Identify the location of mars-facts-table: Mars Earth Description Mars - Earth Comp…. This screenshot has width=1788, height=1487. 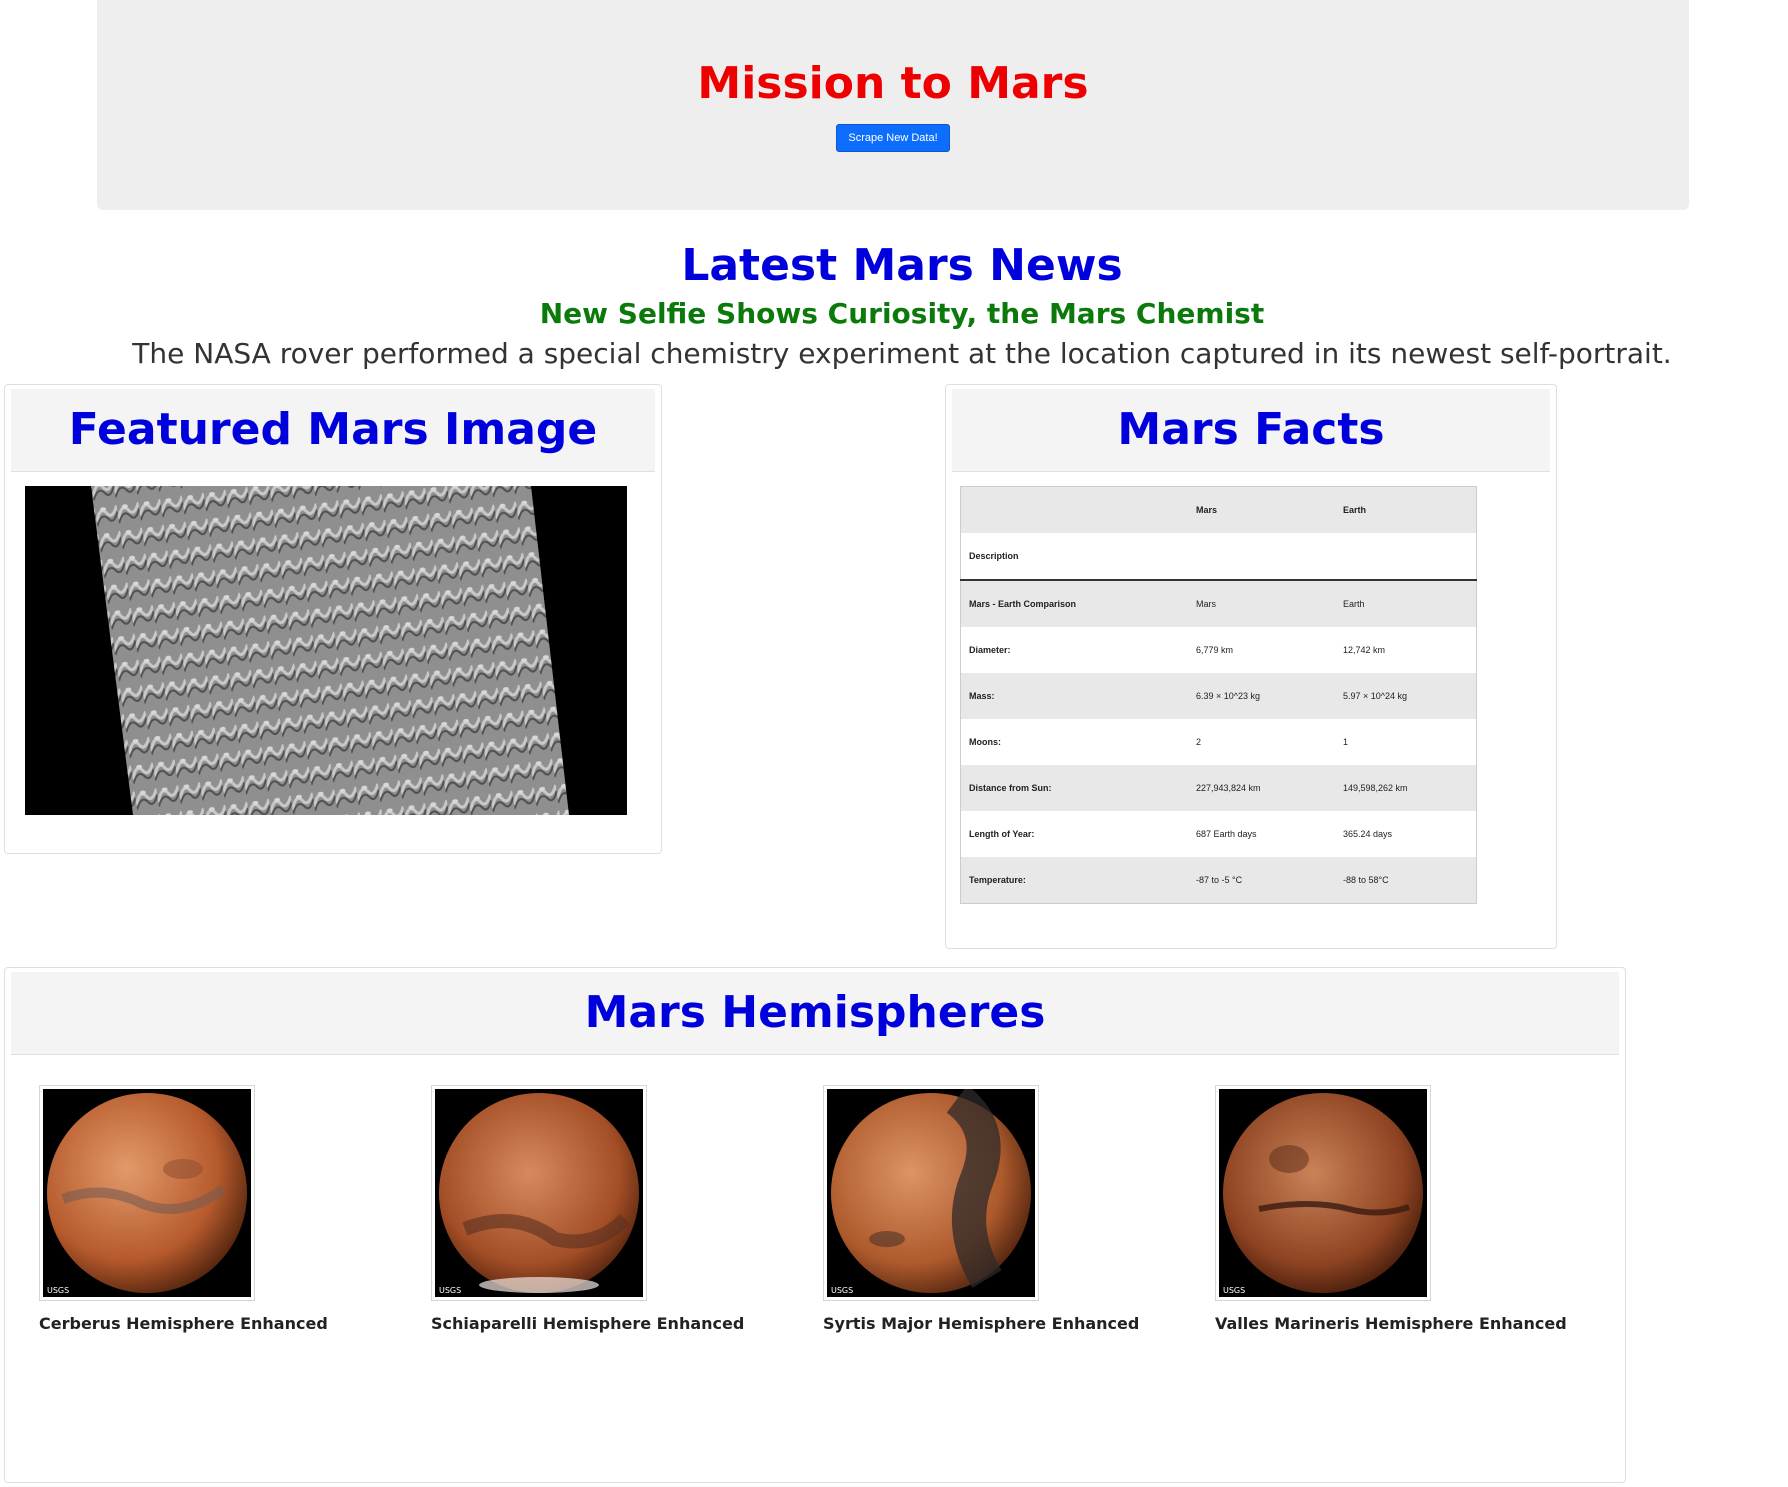
(1218, 695).